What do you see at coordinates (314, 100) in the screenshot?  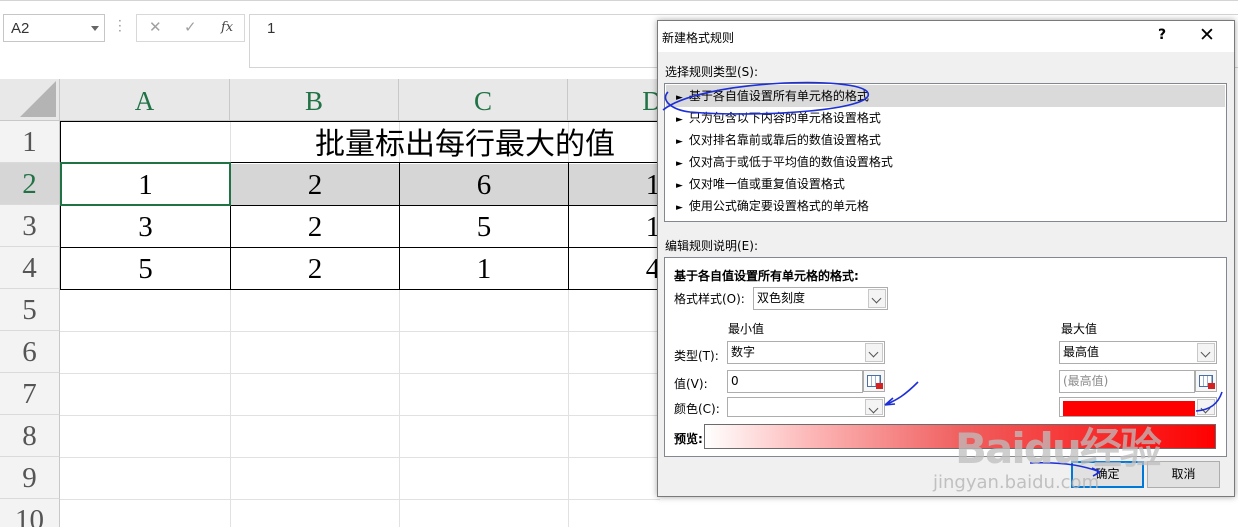 I see `column-header-b: B` at bounding box center [314, 100].